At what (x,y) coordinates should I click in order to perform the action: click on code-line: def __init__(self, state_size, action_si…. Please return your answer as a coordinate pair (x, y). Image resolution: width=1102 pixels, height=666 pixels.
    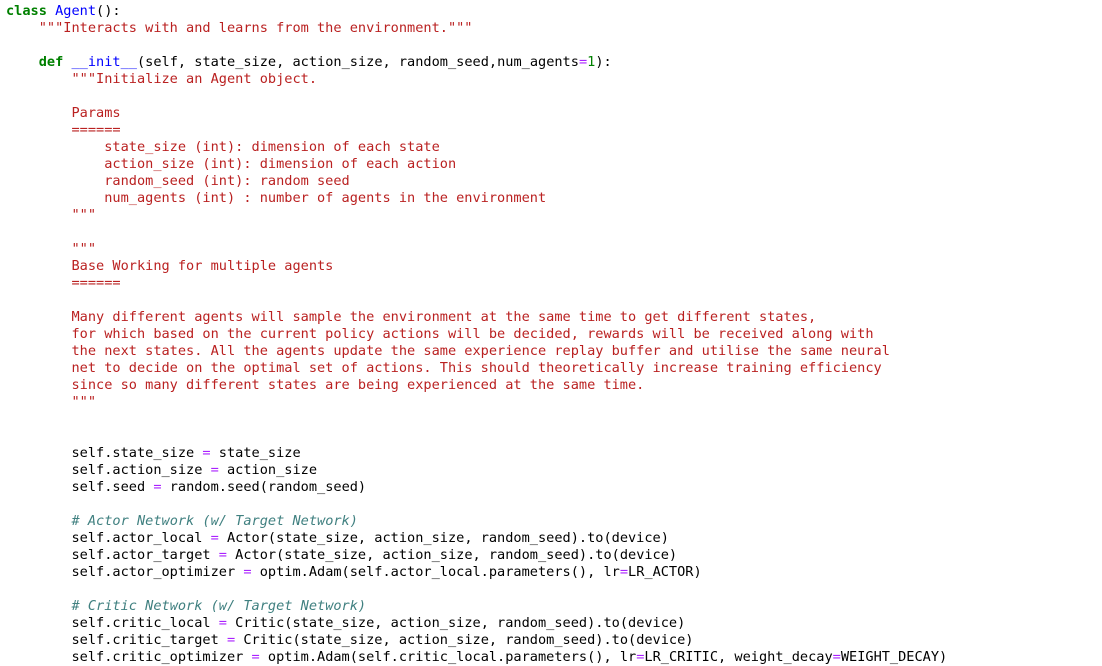
    Looking at the image, I should click on (551, 62).